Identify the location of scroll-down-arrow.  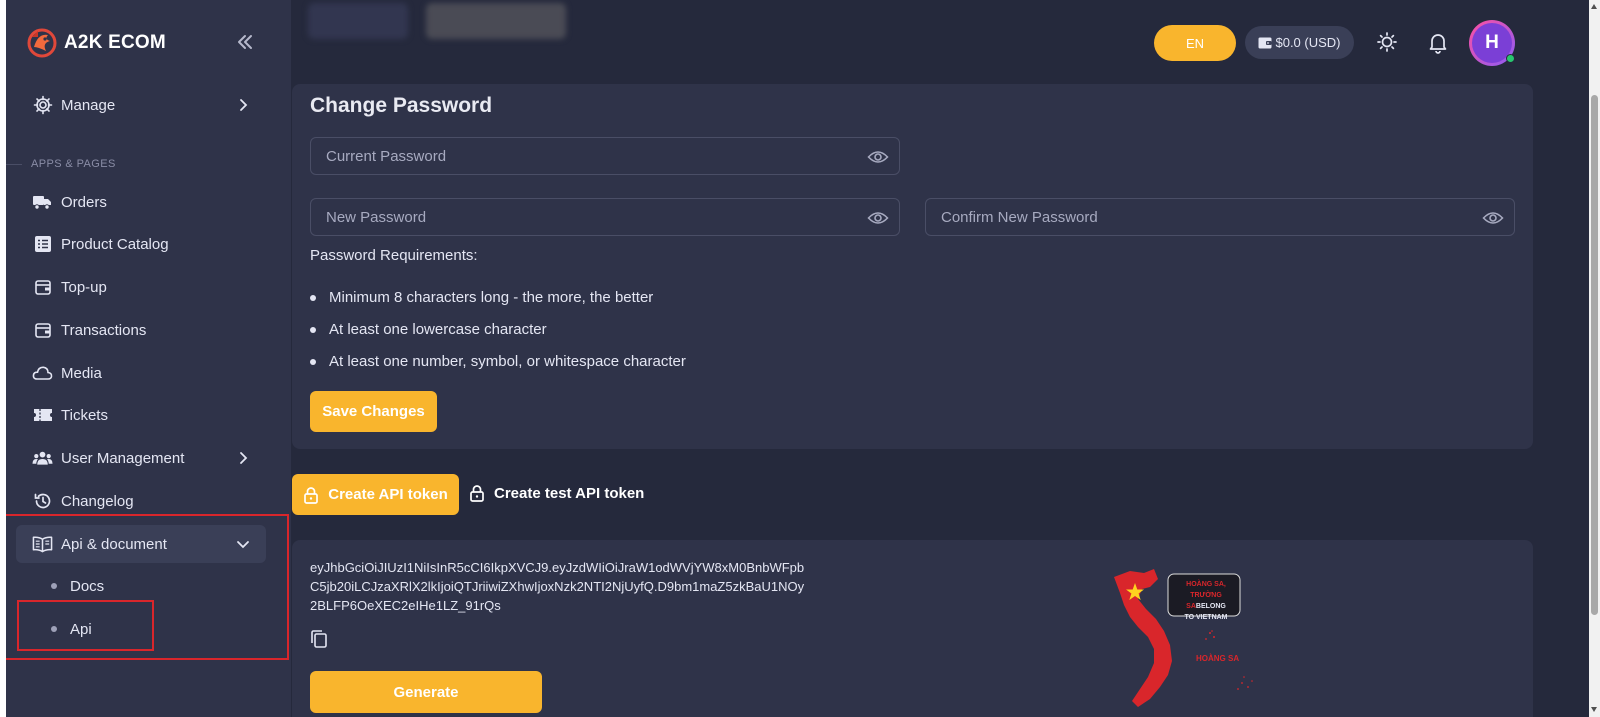
(1594, 709).